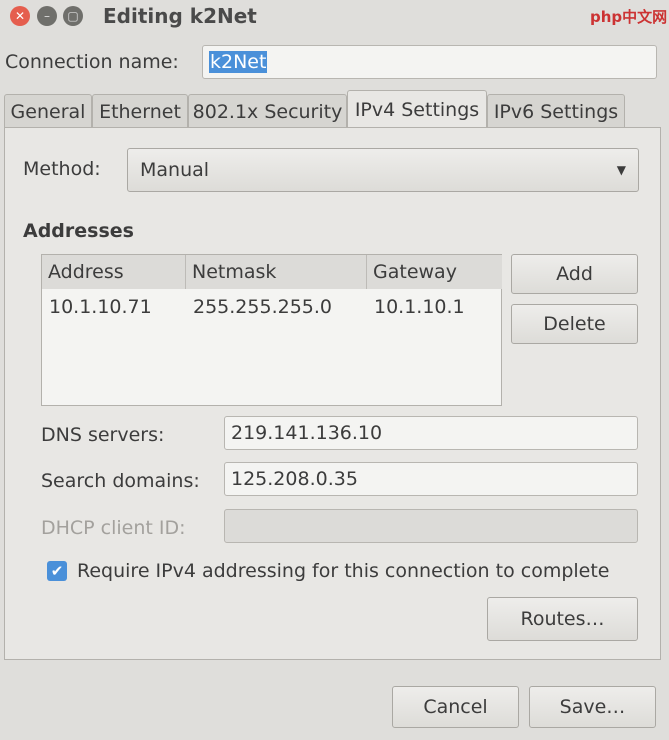 This screenshot has height=740, width=669. What do you see at coordinates (271, 307) in the screenshot?
I see `table-row: 10.1.10.71 255.255.255.0 10.1.10.1` at bounding box center [271, 307].